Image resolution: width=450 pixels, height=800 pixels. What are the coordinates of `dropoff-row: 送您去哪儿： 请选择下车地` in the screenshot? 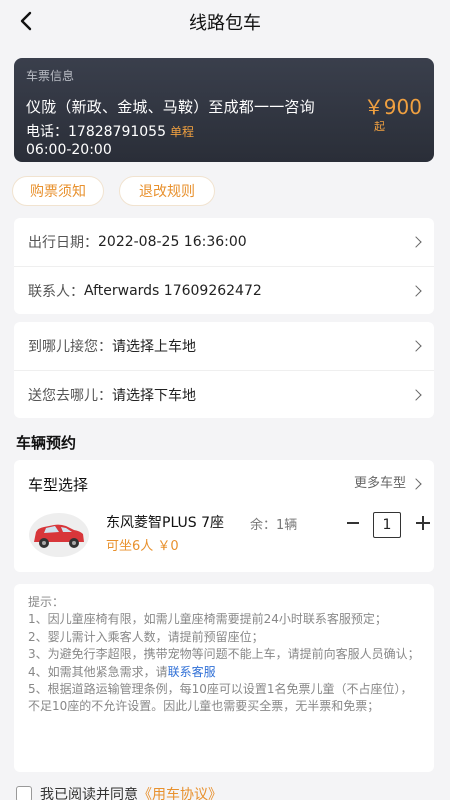 It's located at (224, 394).